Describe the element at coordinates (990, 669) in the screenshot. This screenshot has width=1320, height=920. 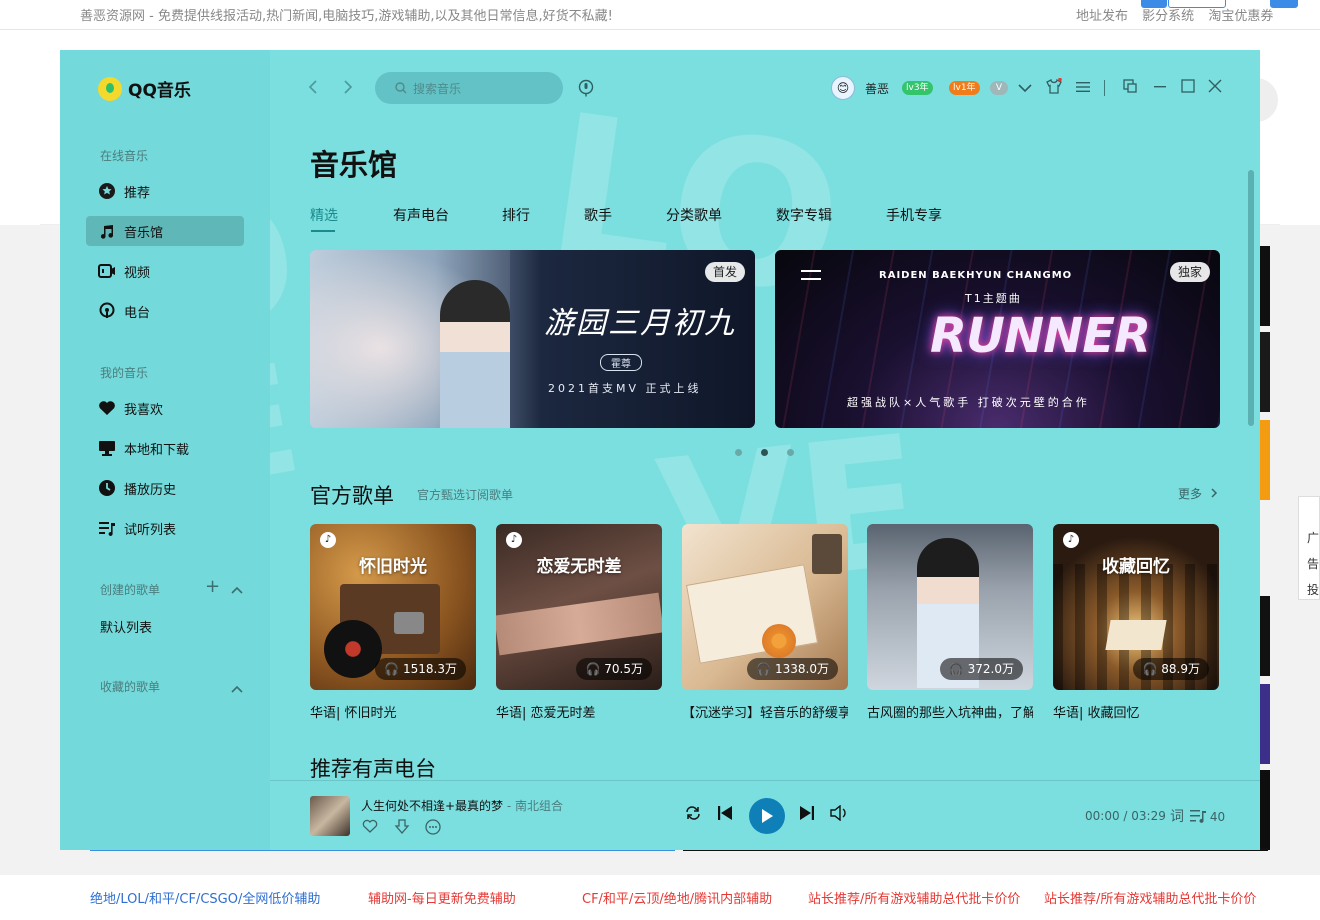
I see `play-count-value: 372.0万` at that location.